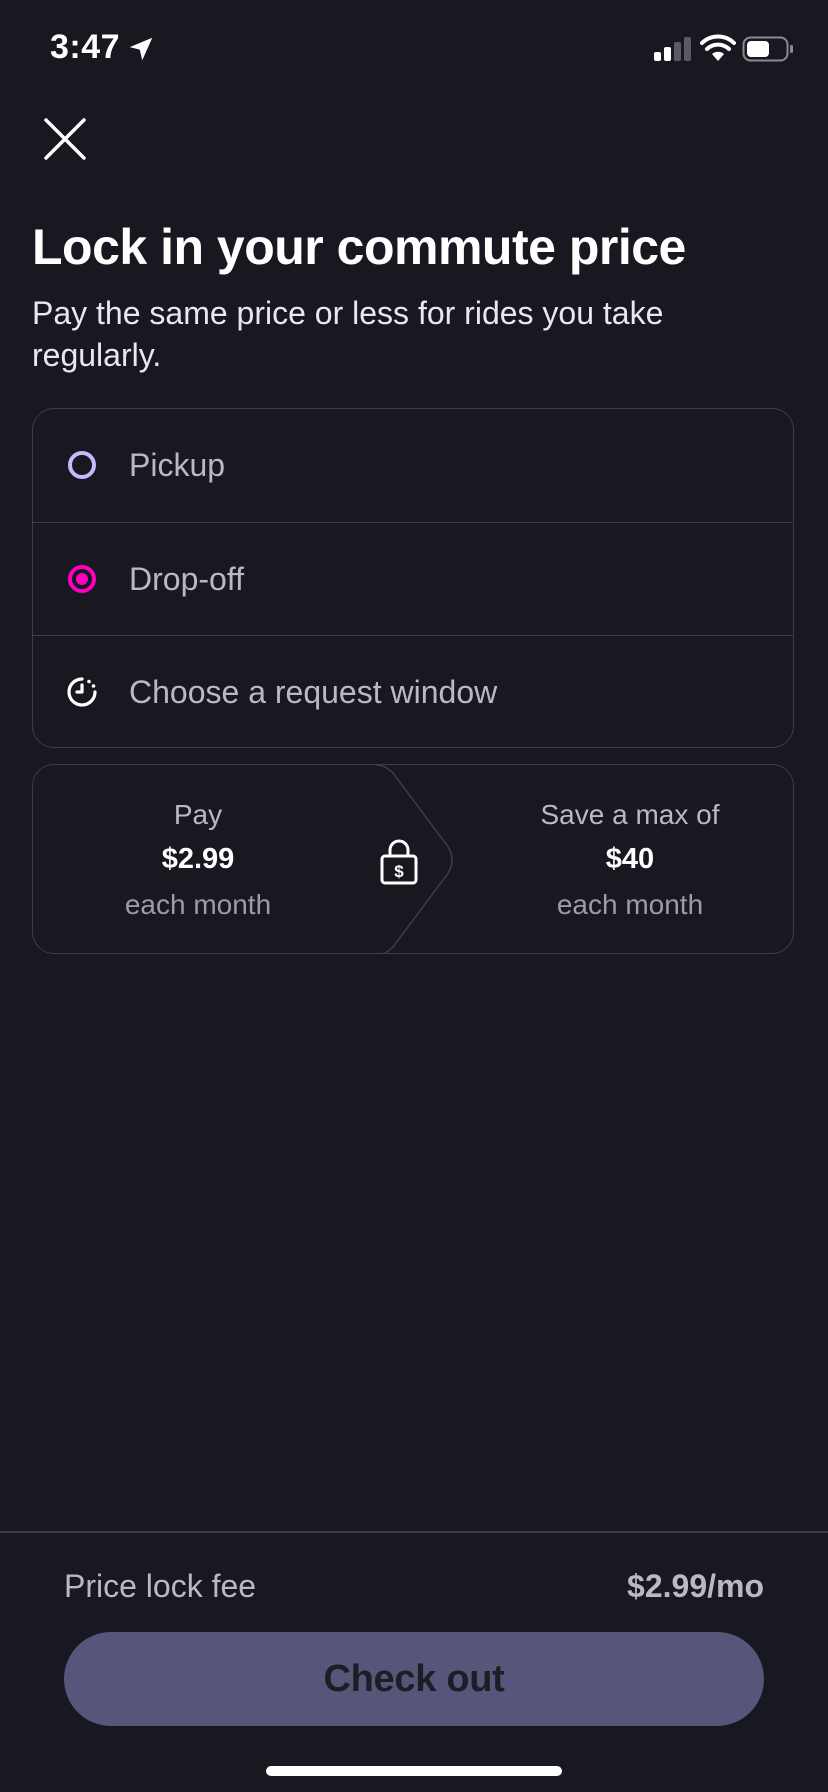  What do you see at coordinates (198, 814) in the screenshot?
I see `pay-label: Pay` at bounding box center [198, 814].